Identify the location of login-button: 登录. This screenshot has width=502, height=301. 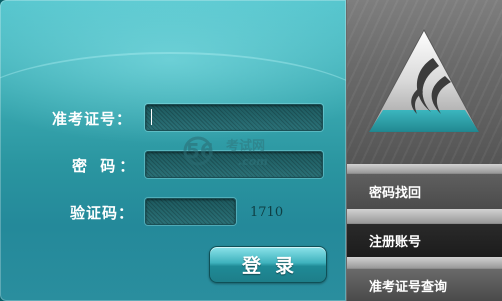
(268, 264).